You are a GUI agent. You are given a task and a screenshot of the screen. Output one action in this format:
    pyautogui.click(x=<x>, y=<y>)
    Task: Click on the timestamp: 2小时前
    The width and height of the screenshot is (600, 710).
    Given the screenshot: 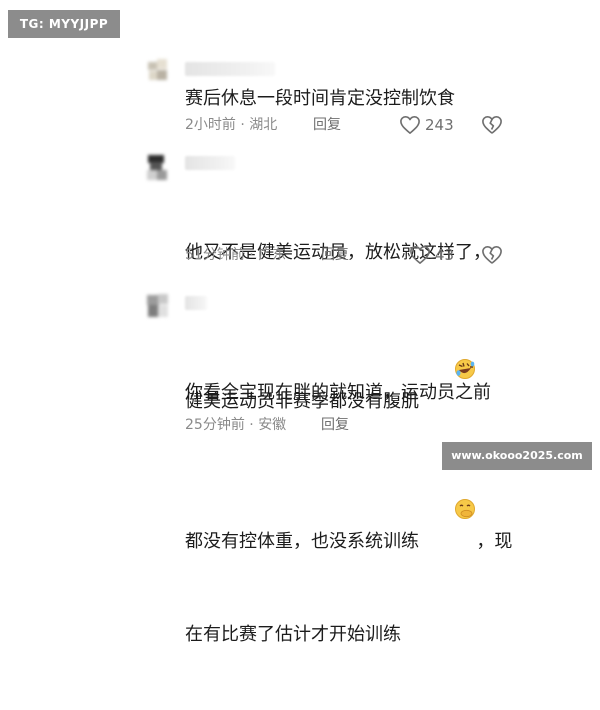 What is the action you would take?
    pyautogui.click(x=210, y=125)
    